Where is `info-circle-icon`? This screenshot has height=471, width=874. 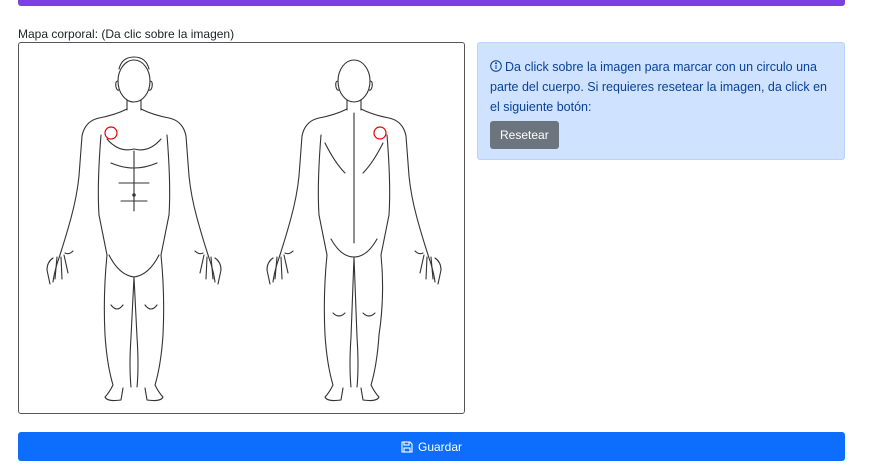 info-circle-icon is located at coordinates (496, 66).